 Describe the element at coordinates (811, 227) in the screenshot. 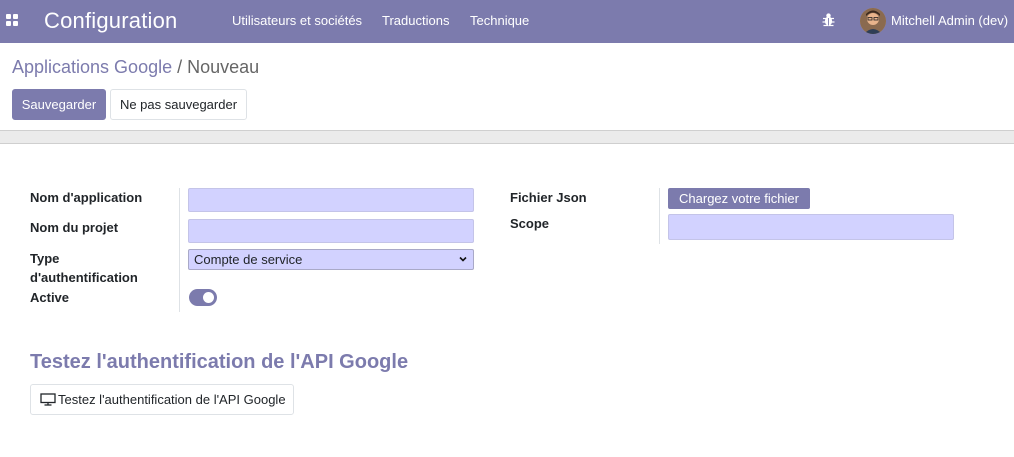

I see `scope-input` at that location.